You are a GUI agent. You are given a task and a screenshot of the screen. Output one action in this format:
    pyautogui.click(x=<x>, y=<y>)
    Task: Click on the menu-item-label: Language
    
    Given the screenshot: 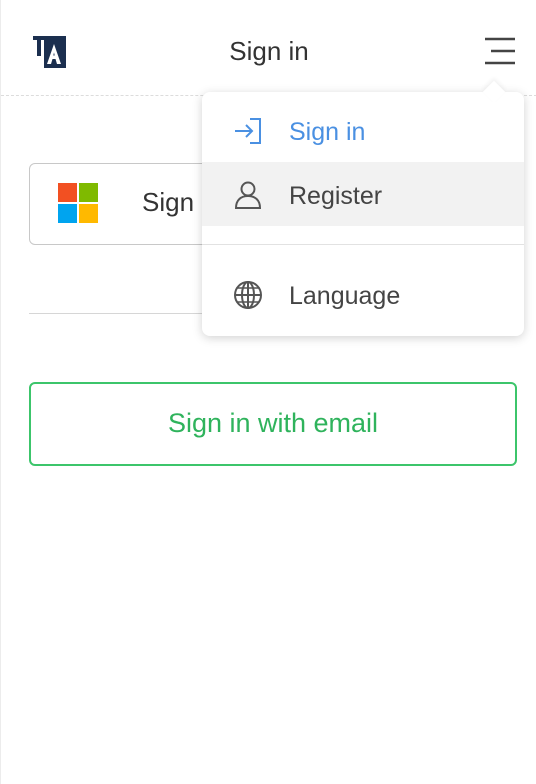 What is the action you would take?
    pyautogui.click(x=345, y=296)
    